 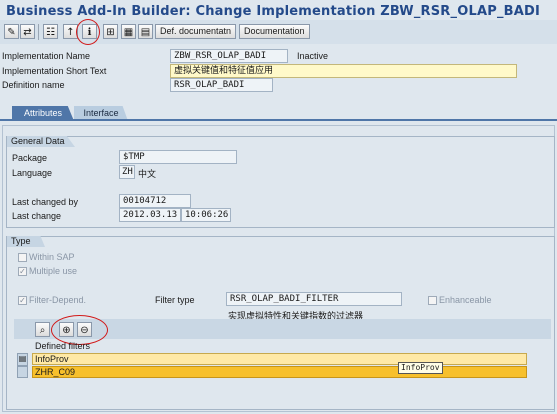 I want to click on short-text-input: 虚拟关键值和特征值应用, so click(x=343, y=71).